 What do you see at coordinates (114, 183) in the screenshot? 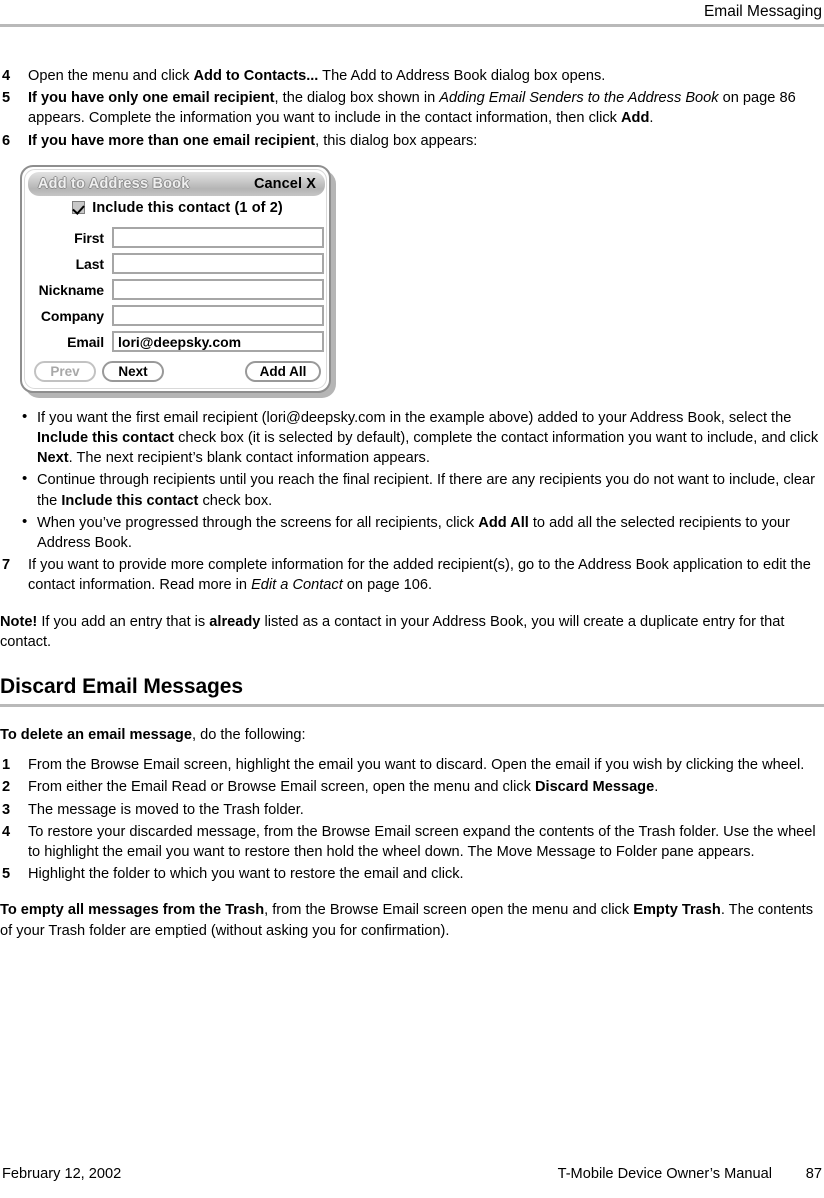
I see `dialog-title: Add to Address Book` at bounding box center [114, 183].